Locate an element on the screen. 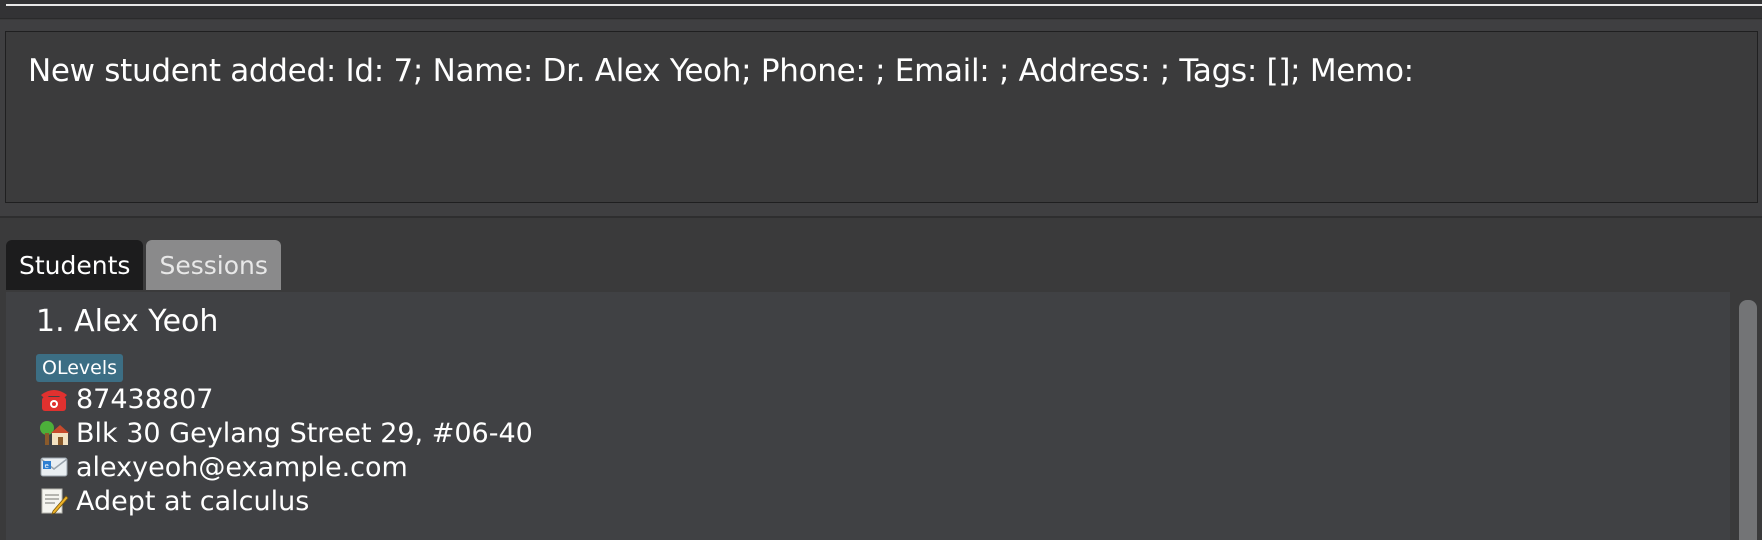 The width and height of the screenshot is (1762, 540). email-field: e alexyeoh@example.com is located at coordinates (284, 467).